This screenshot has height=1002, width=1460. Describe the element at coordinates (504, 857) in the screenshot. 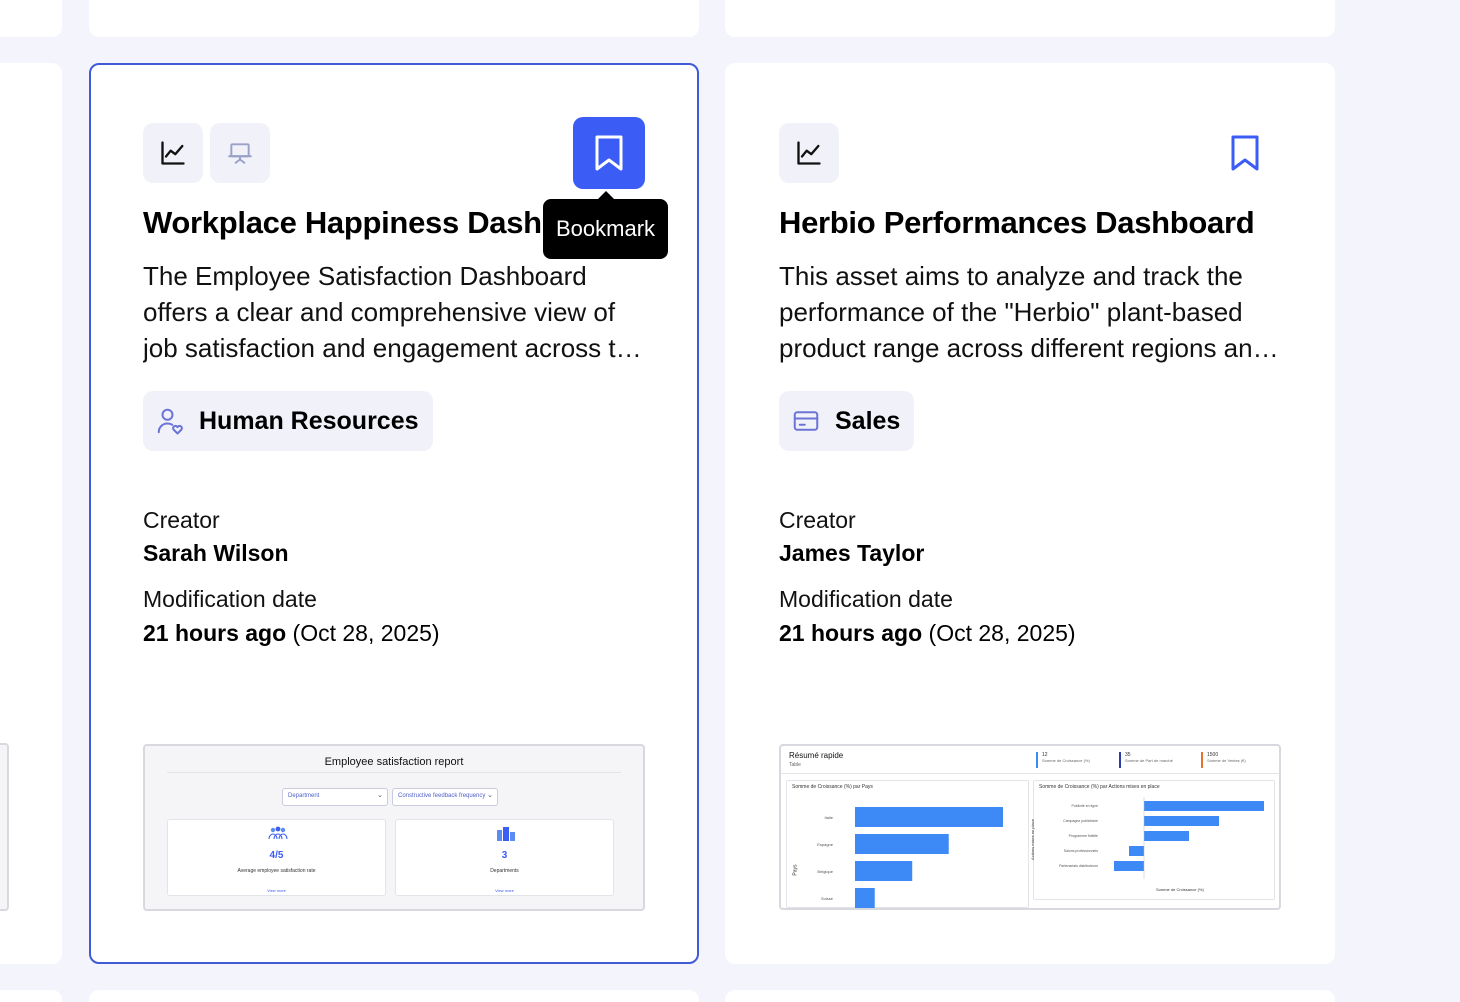

I see `preview-kpi-departments: 3 Departments View more` at that location.